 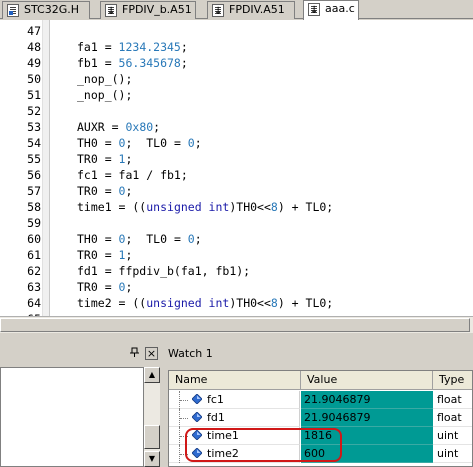 I want to click on code-line: AUXR = 0x80;, so click(x=118, y=127).